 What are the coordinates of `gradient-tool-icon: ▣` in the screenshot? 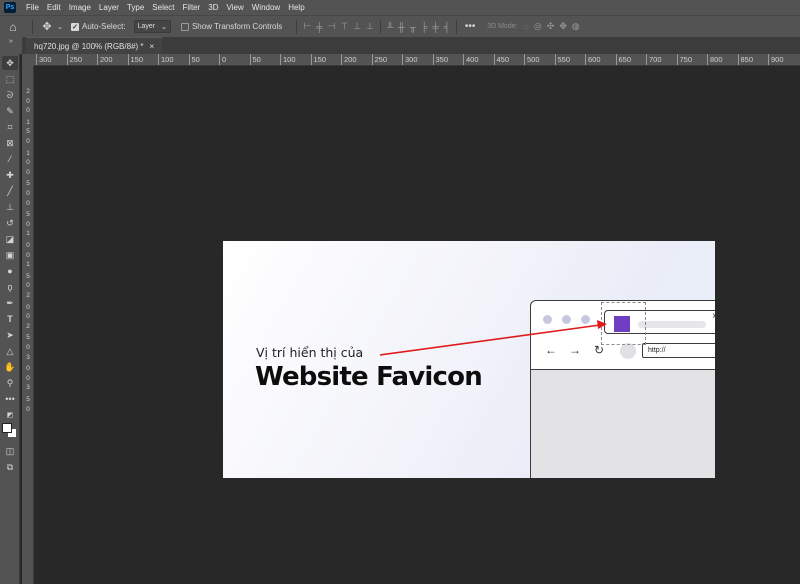 It's located at (10, 255).